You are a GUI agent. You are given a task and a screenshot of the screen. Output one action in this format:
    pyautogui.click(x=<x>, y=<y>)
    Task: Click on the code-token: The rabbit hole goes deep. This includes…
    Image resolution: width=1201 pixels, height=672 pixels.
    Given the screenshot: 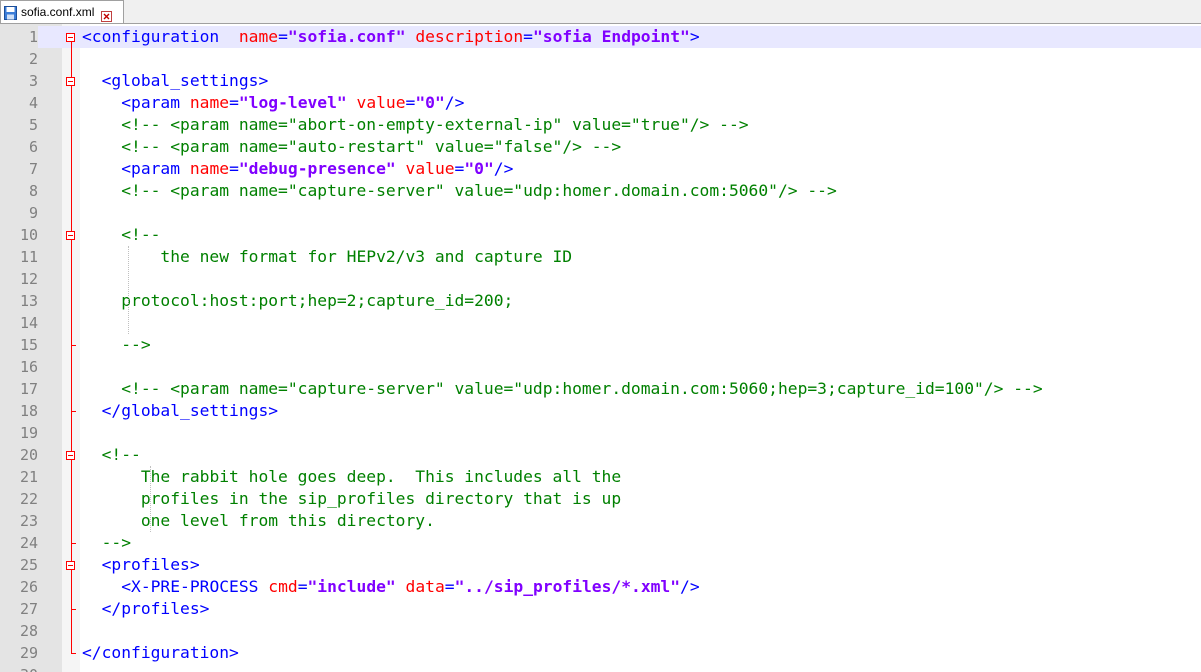 What is the action you would take?
    pyautogui.click(x=381, y=476)
    